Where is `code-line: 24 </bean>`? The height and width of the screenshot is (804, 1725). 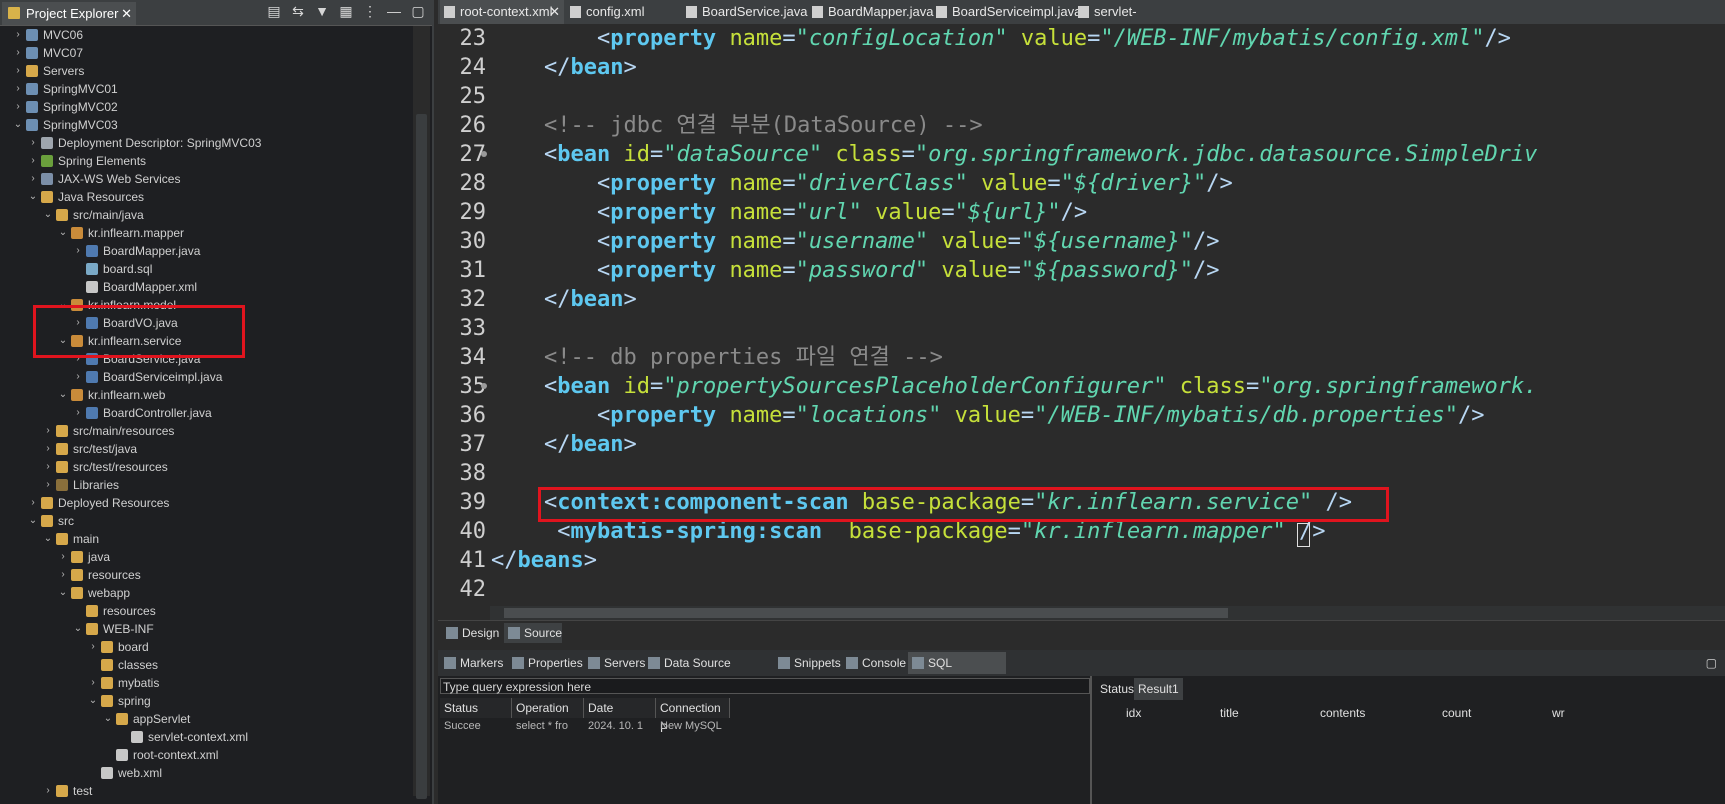
code-line: 24 </bean> is located at coordinates (1081, 67).